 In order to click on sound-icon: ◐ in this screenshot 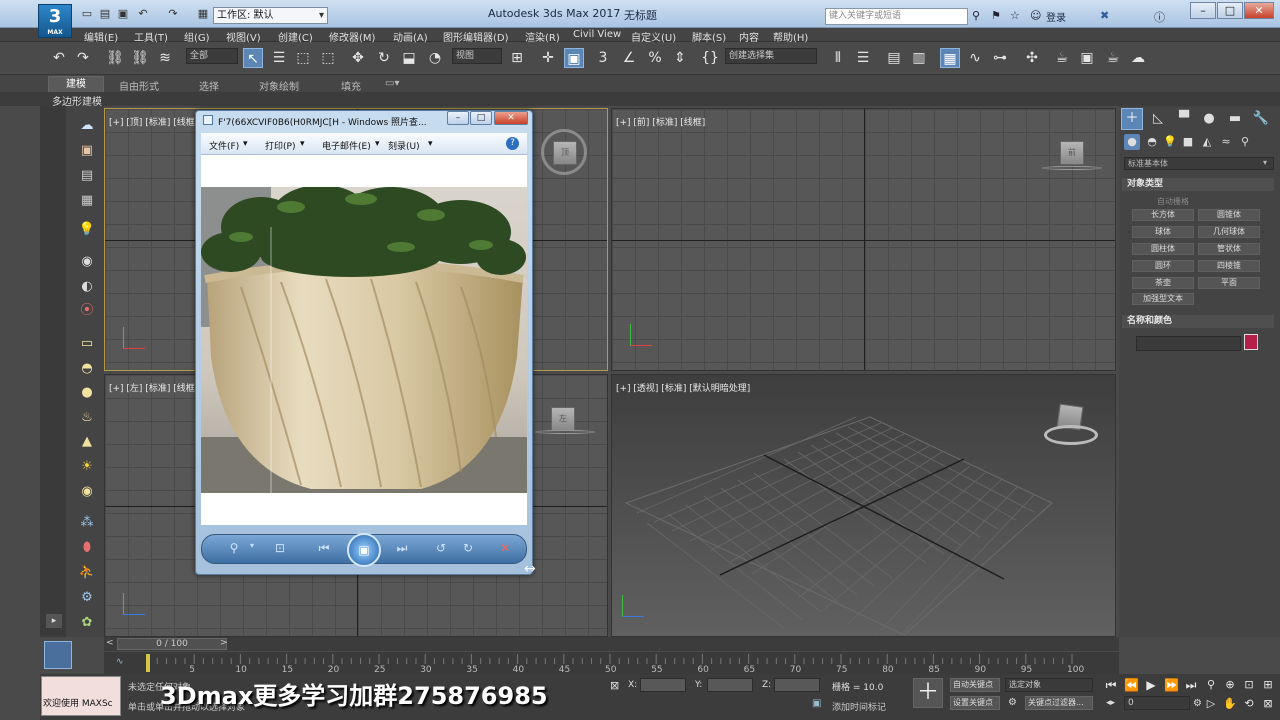, I will do `click(87, 287)`.